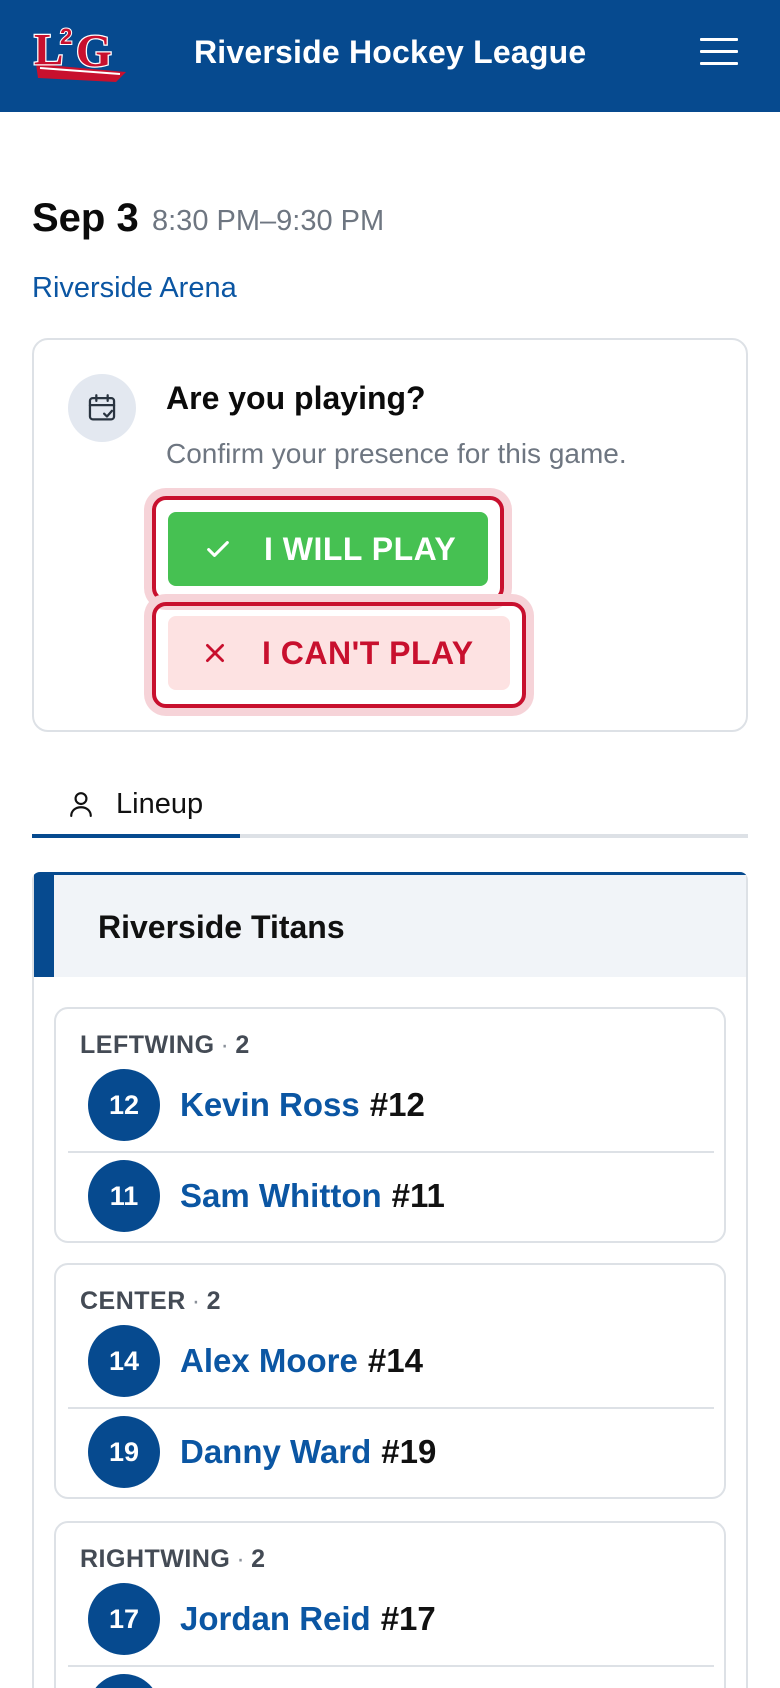 The height and width of the screenshot is (1688, 780). Describe the element at coordinates (270, 1105) in the screenshot. I see `player-name-link: Kevin Ross` at that location.